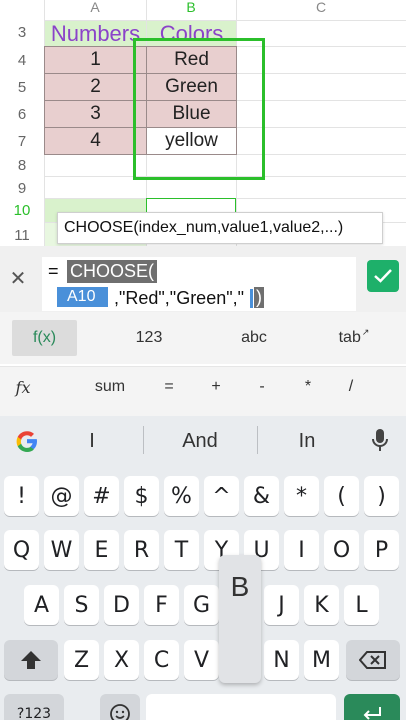  I want to click on space-key, so click(241, 707).